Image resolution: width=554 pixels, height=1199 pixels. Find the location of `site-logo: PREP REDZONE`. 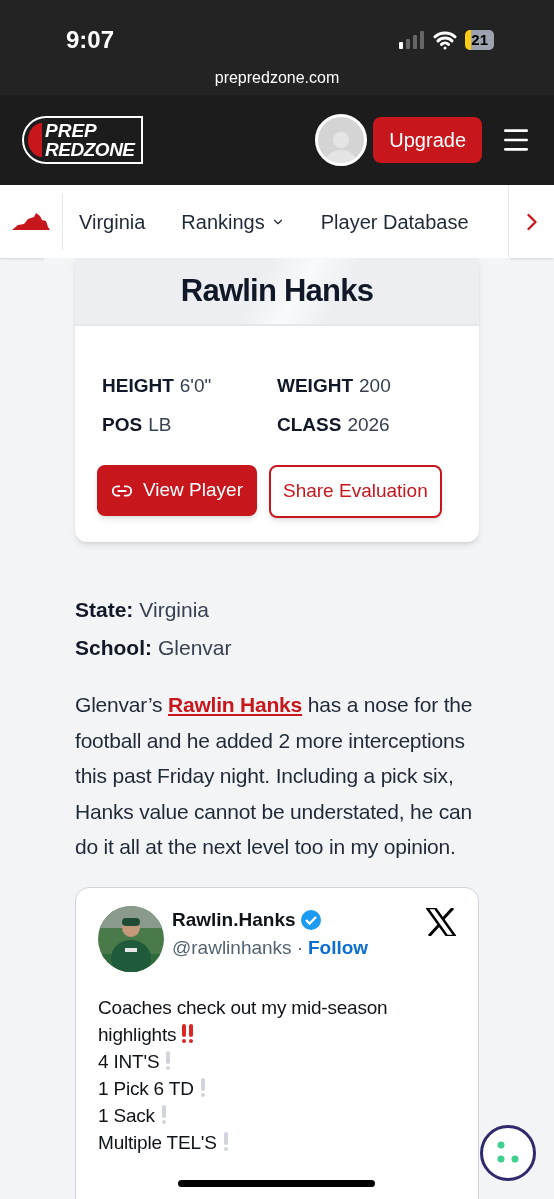

site-logo: PREP REDZONE is located at coordinates (82, 140).